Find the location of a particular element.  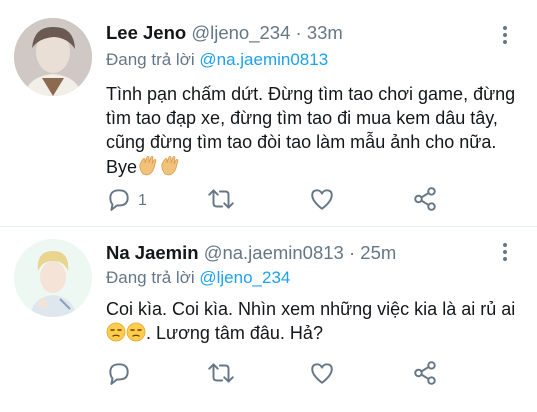

display-name: Na Jaemin is located at coordinates (152, 252).